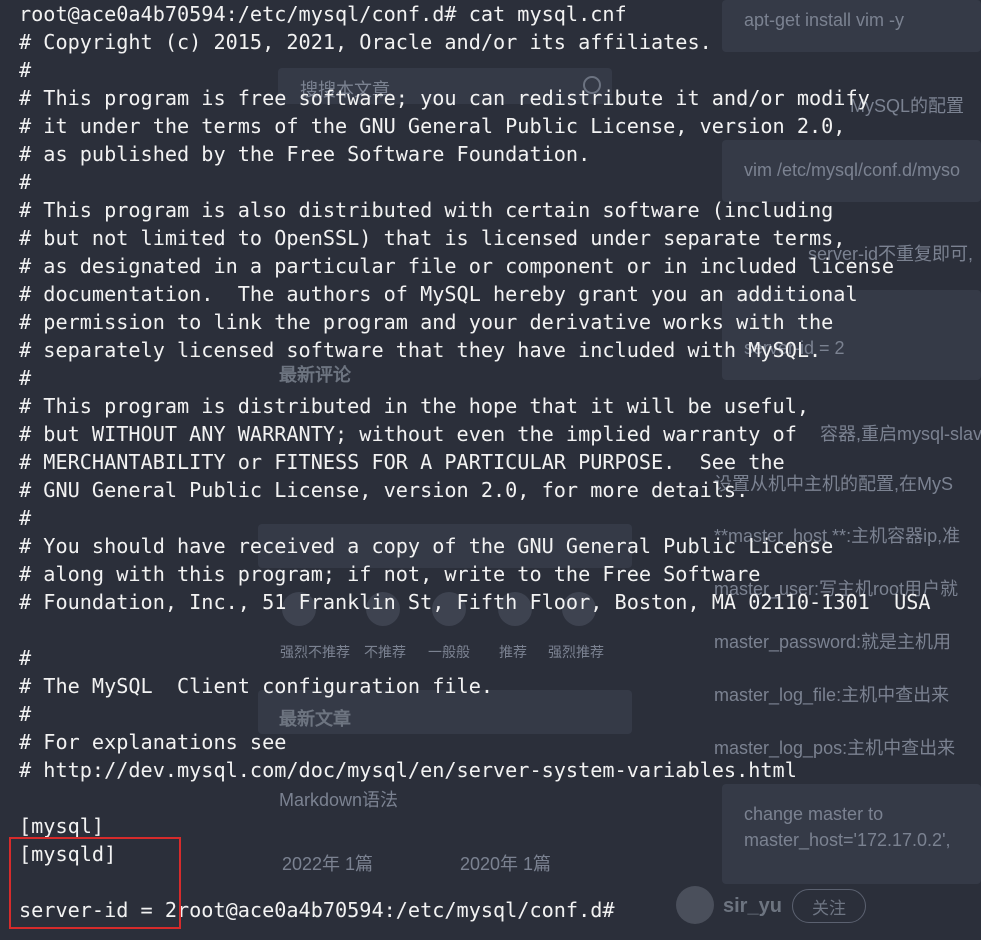 The height and width of the screenshot is (940, 981). What do you see at coordinates (256, 686) in the screenshot?
I see `terminal-line: # The MySQL Client configuration file.` at bounding box center [256, 686].